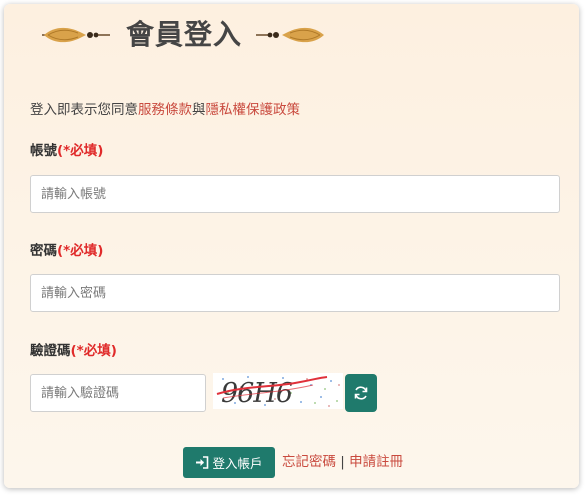 This screenshot has width=586, height=495. I want to click on account-links: 忘記密碼 | 申請註冊, so click(342, 462).